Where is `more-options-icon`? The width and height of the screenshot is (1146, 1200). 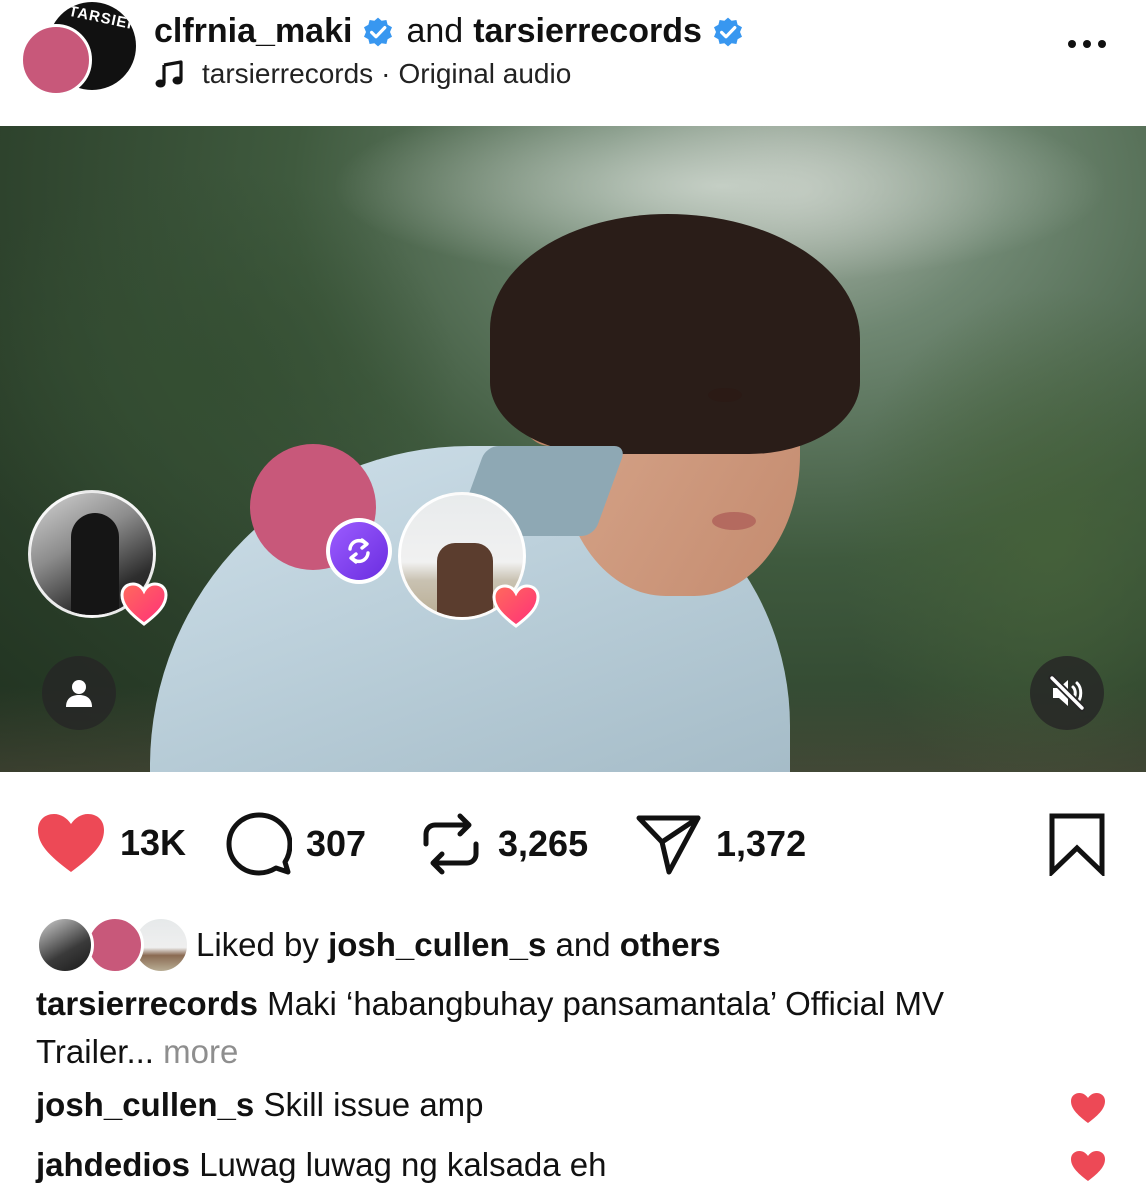 more-options-icon is located at coordinates (1087, 44).